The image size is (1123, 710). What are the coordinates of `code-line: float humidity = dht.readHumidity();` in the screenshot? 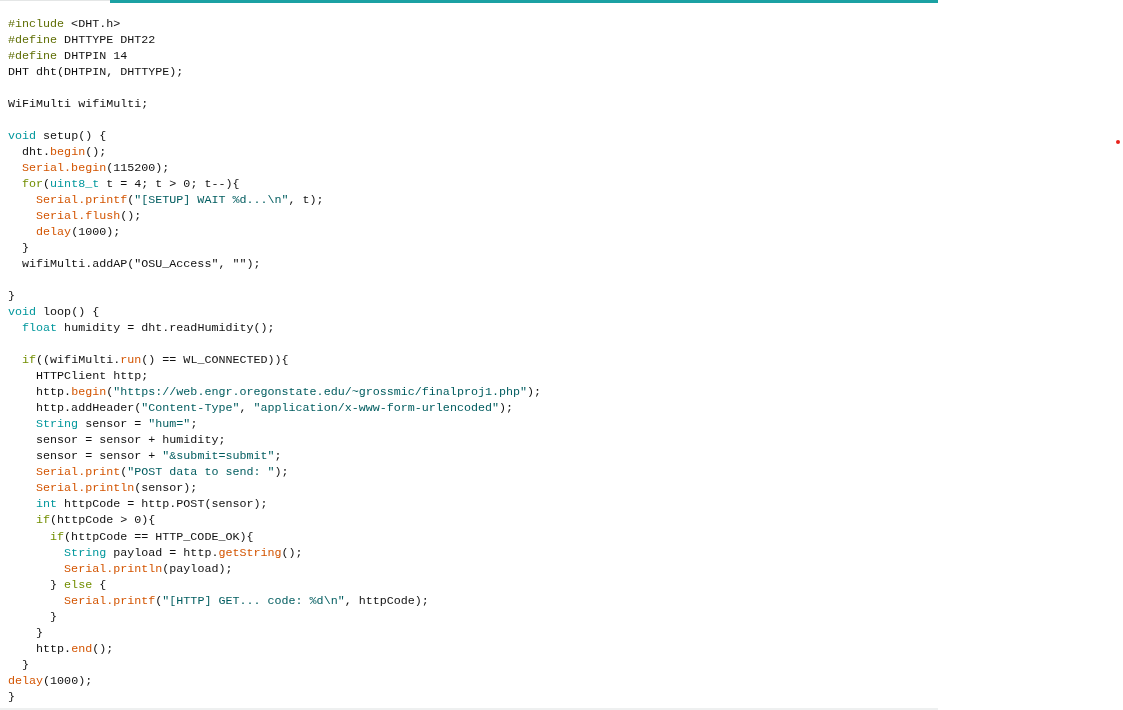 It's located at (148, 328).